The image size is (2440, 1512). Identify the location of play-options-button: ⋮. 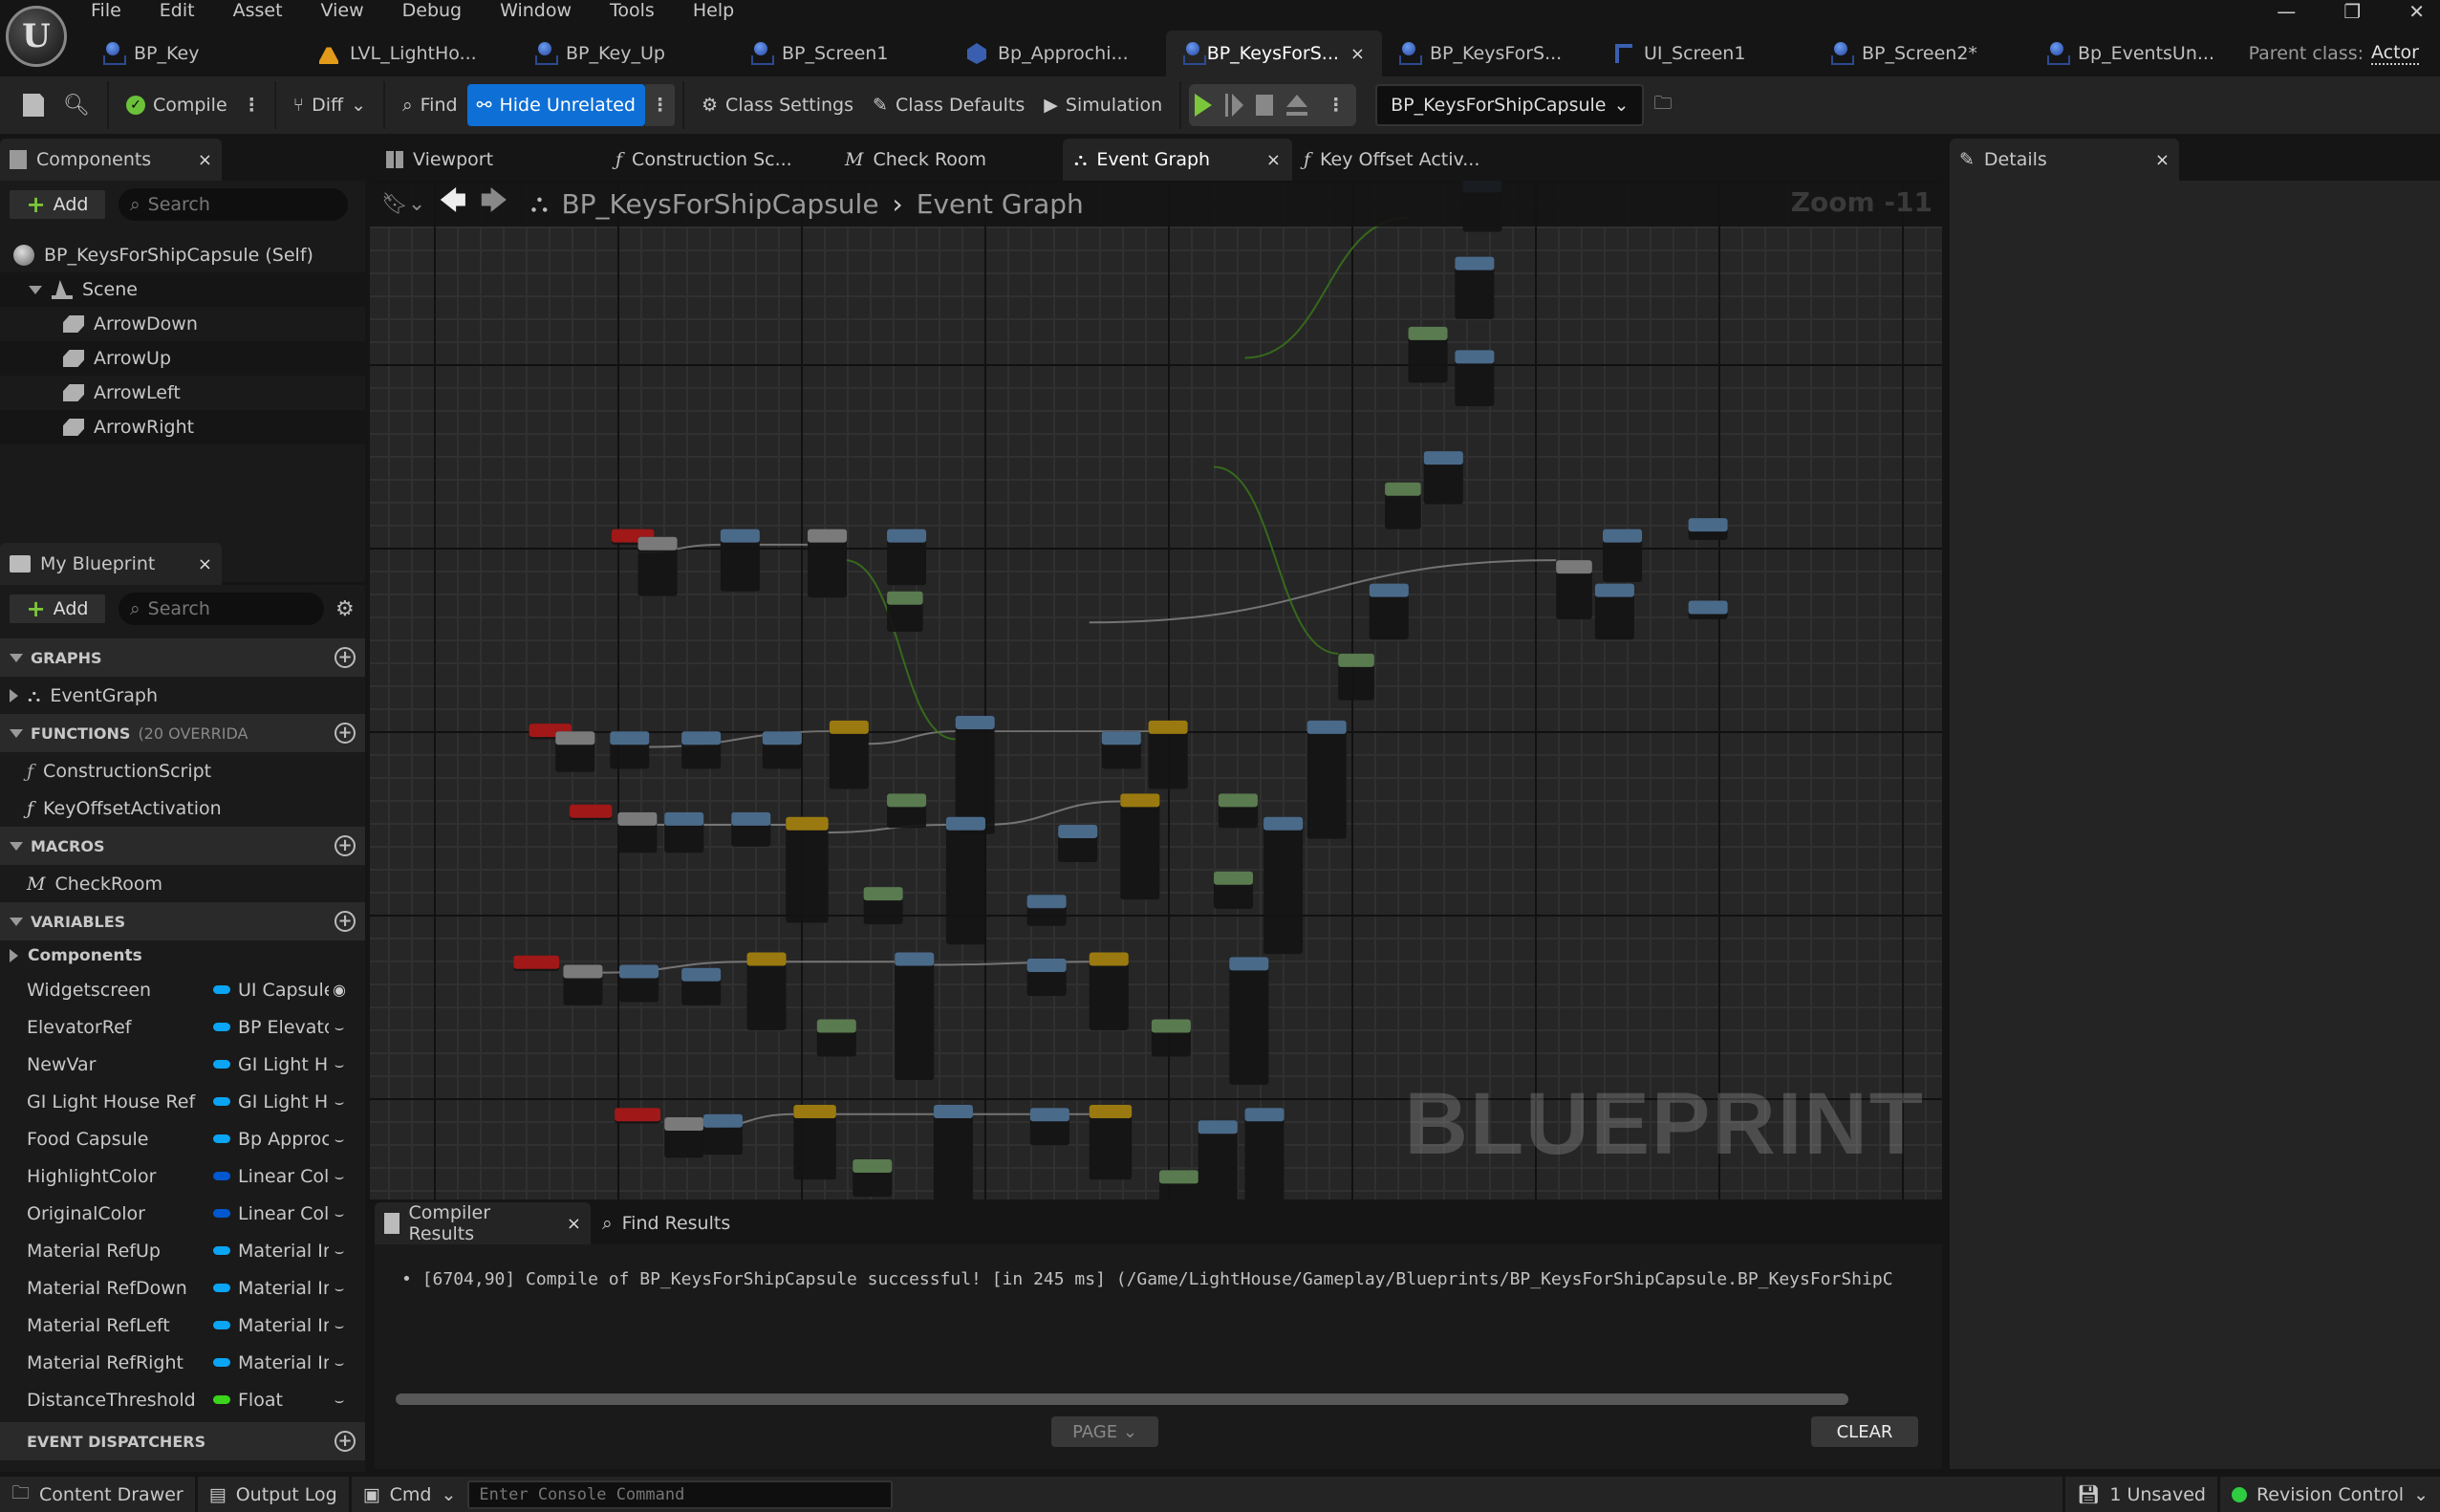
(1336, 105).